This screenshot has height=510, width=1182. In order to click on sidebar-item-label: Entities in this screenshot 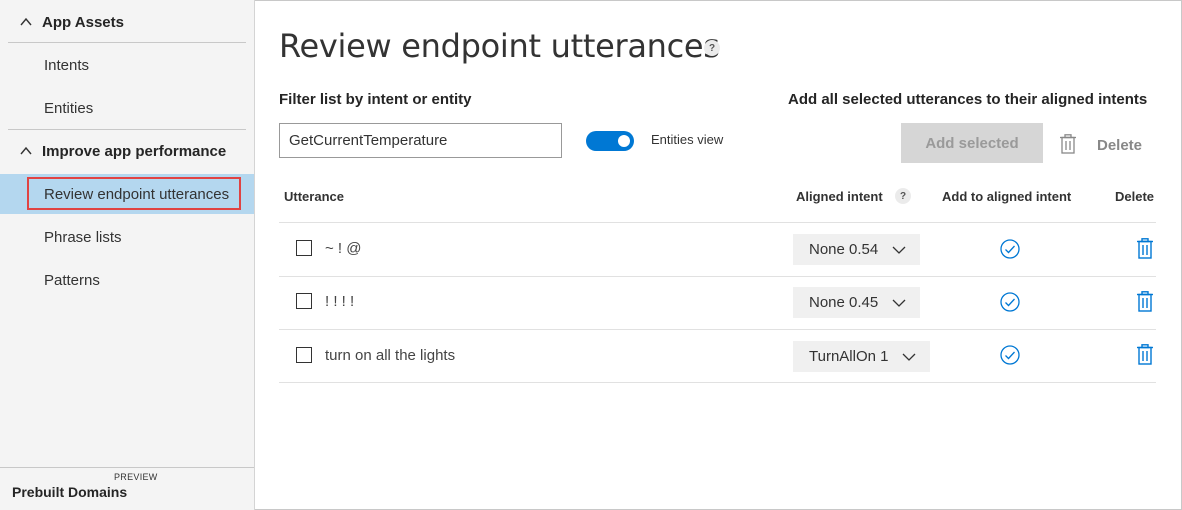, I will do `click(69, 108)`.